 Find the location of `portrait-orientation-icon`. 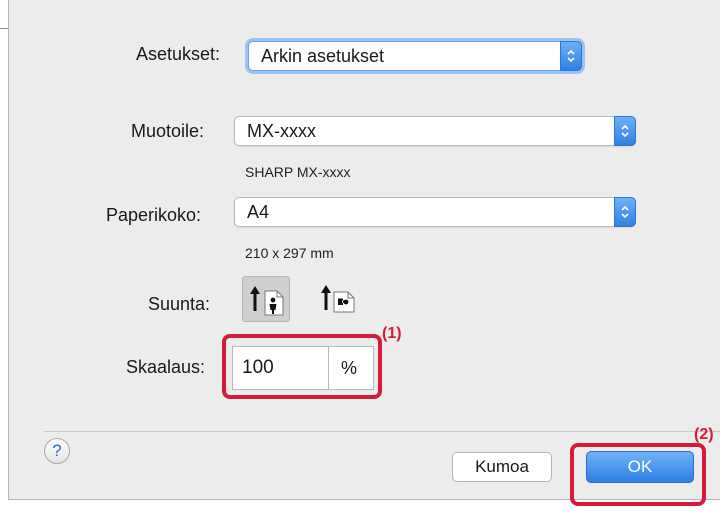

portrait-orientation-icon is located at coordinates (267, 301).